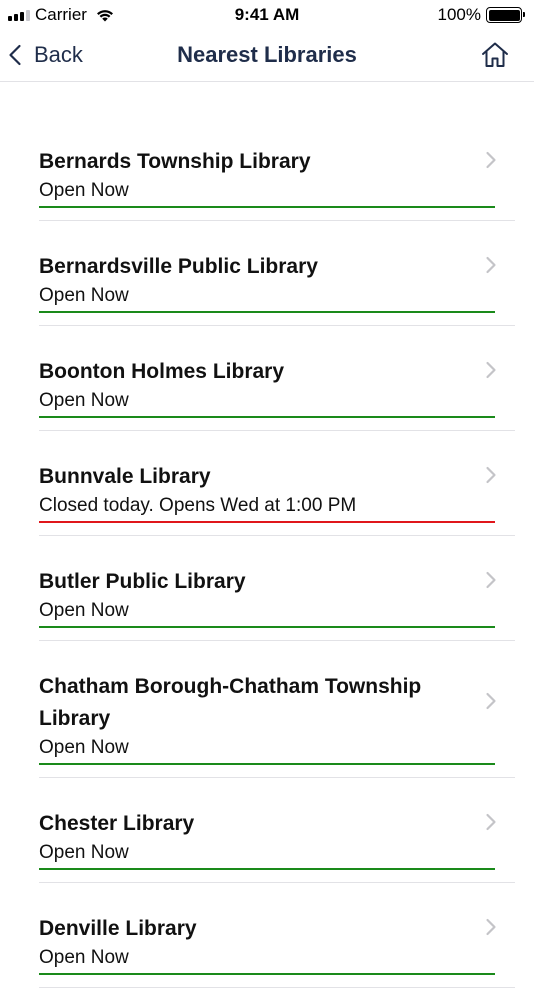  Describe the element at coordinates (277, 935) in the screenshot. I see `library-list-item: Denville Library Open Now` at that location.